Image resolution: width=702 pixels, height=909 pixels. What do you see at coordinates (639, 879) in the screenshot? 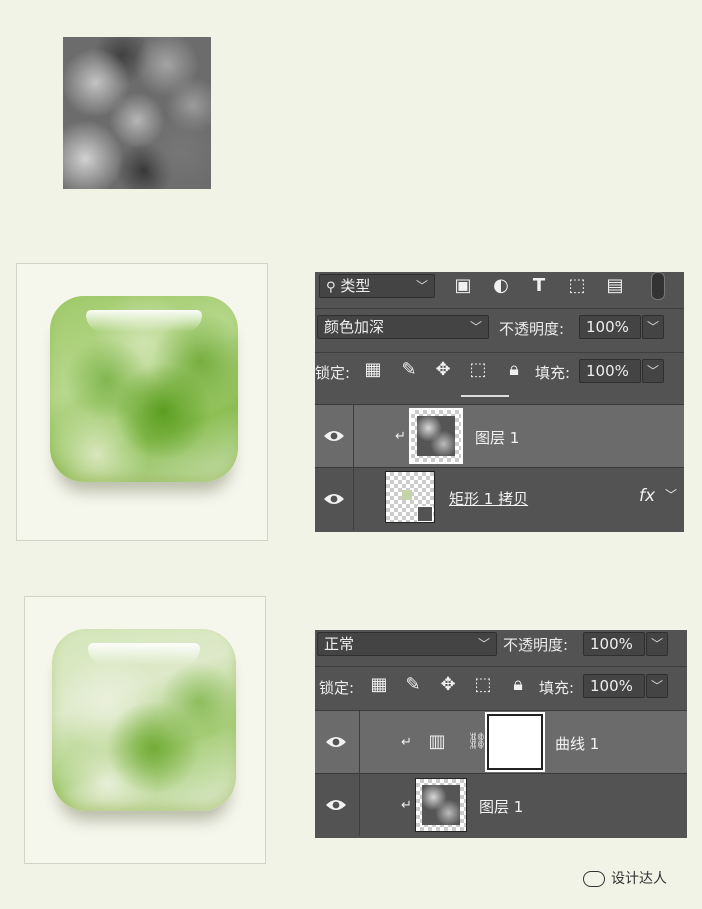
I see `watermark-text: 设计达人` at bounding box center [639, 879].